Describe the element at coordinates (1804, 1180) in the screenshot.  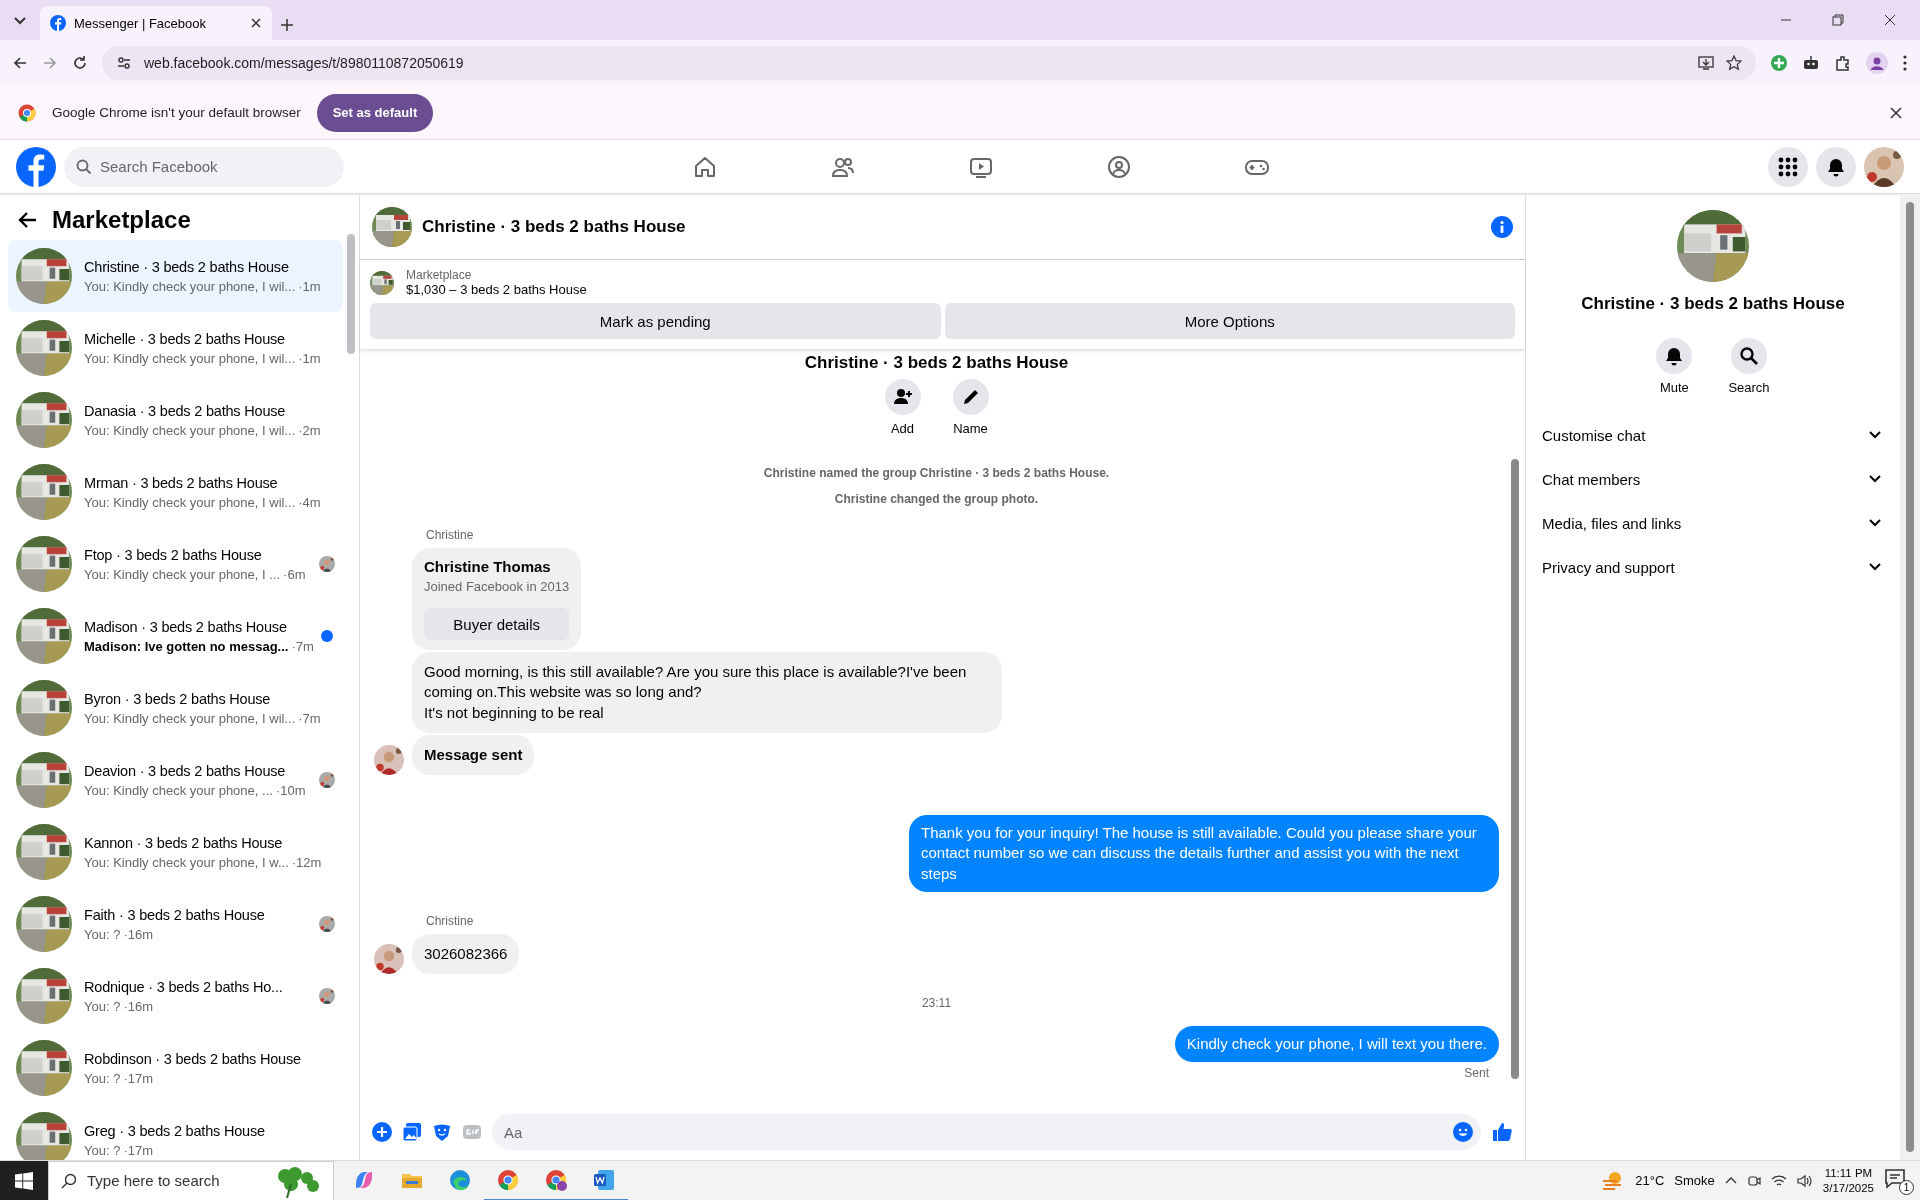
I see `volume-icon` at that location.